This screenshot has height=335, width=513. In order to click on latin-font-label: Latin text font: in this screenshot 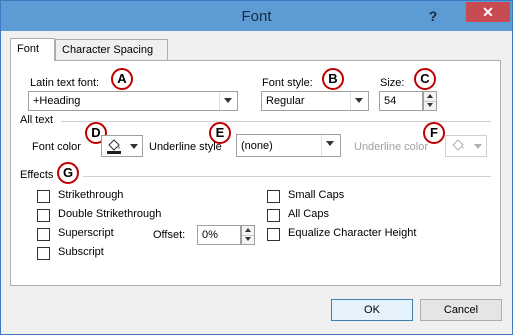, I will do `click(65, 83)`.